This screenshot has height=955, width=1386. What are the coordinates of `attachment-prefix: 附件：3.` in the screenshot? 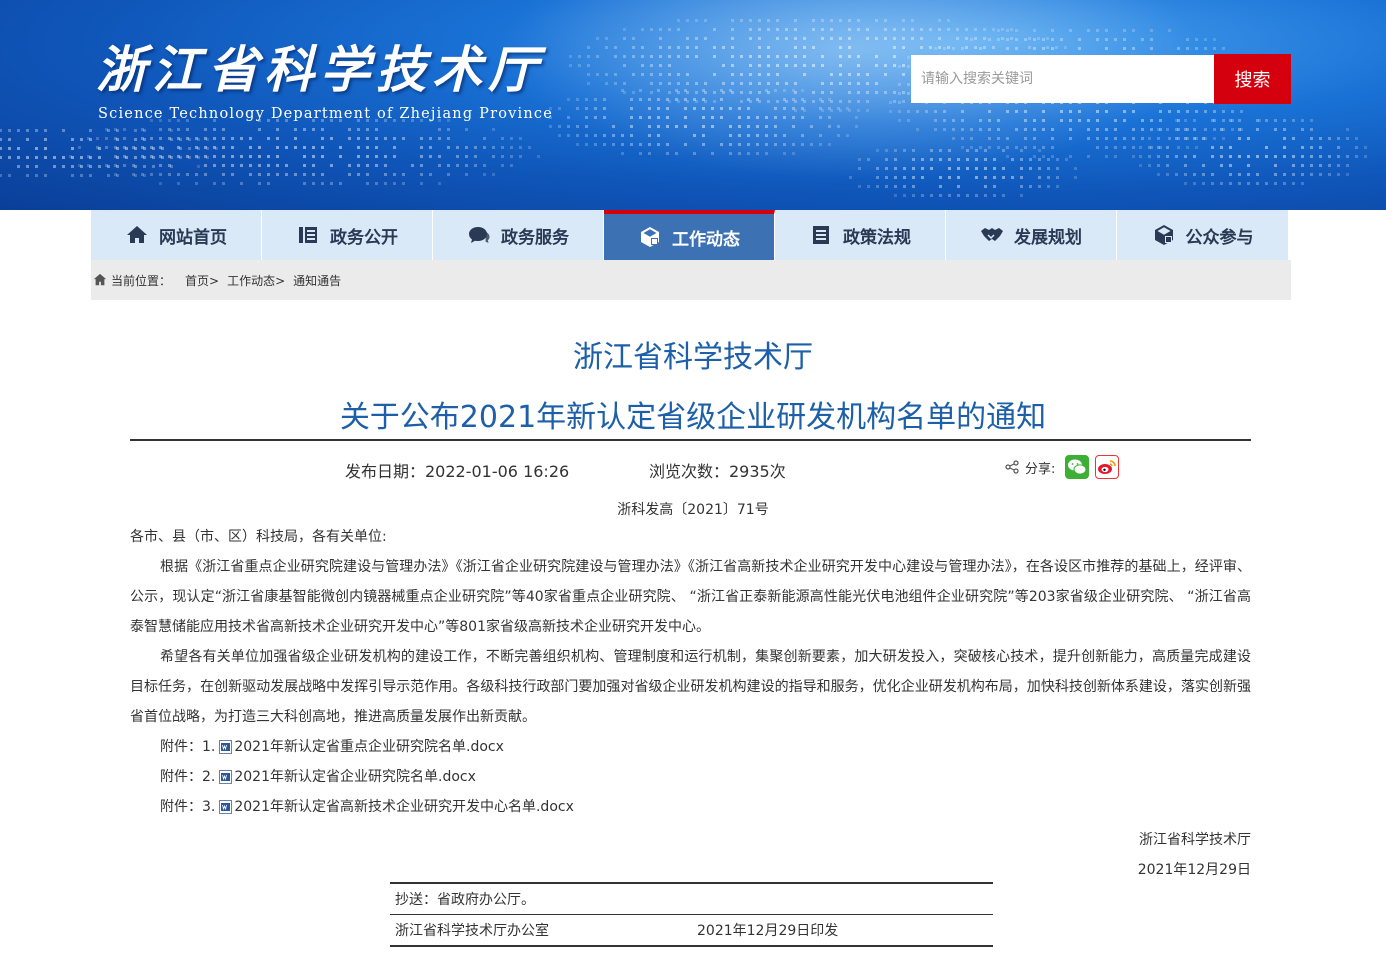 It's located at (188, 807).